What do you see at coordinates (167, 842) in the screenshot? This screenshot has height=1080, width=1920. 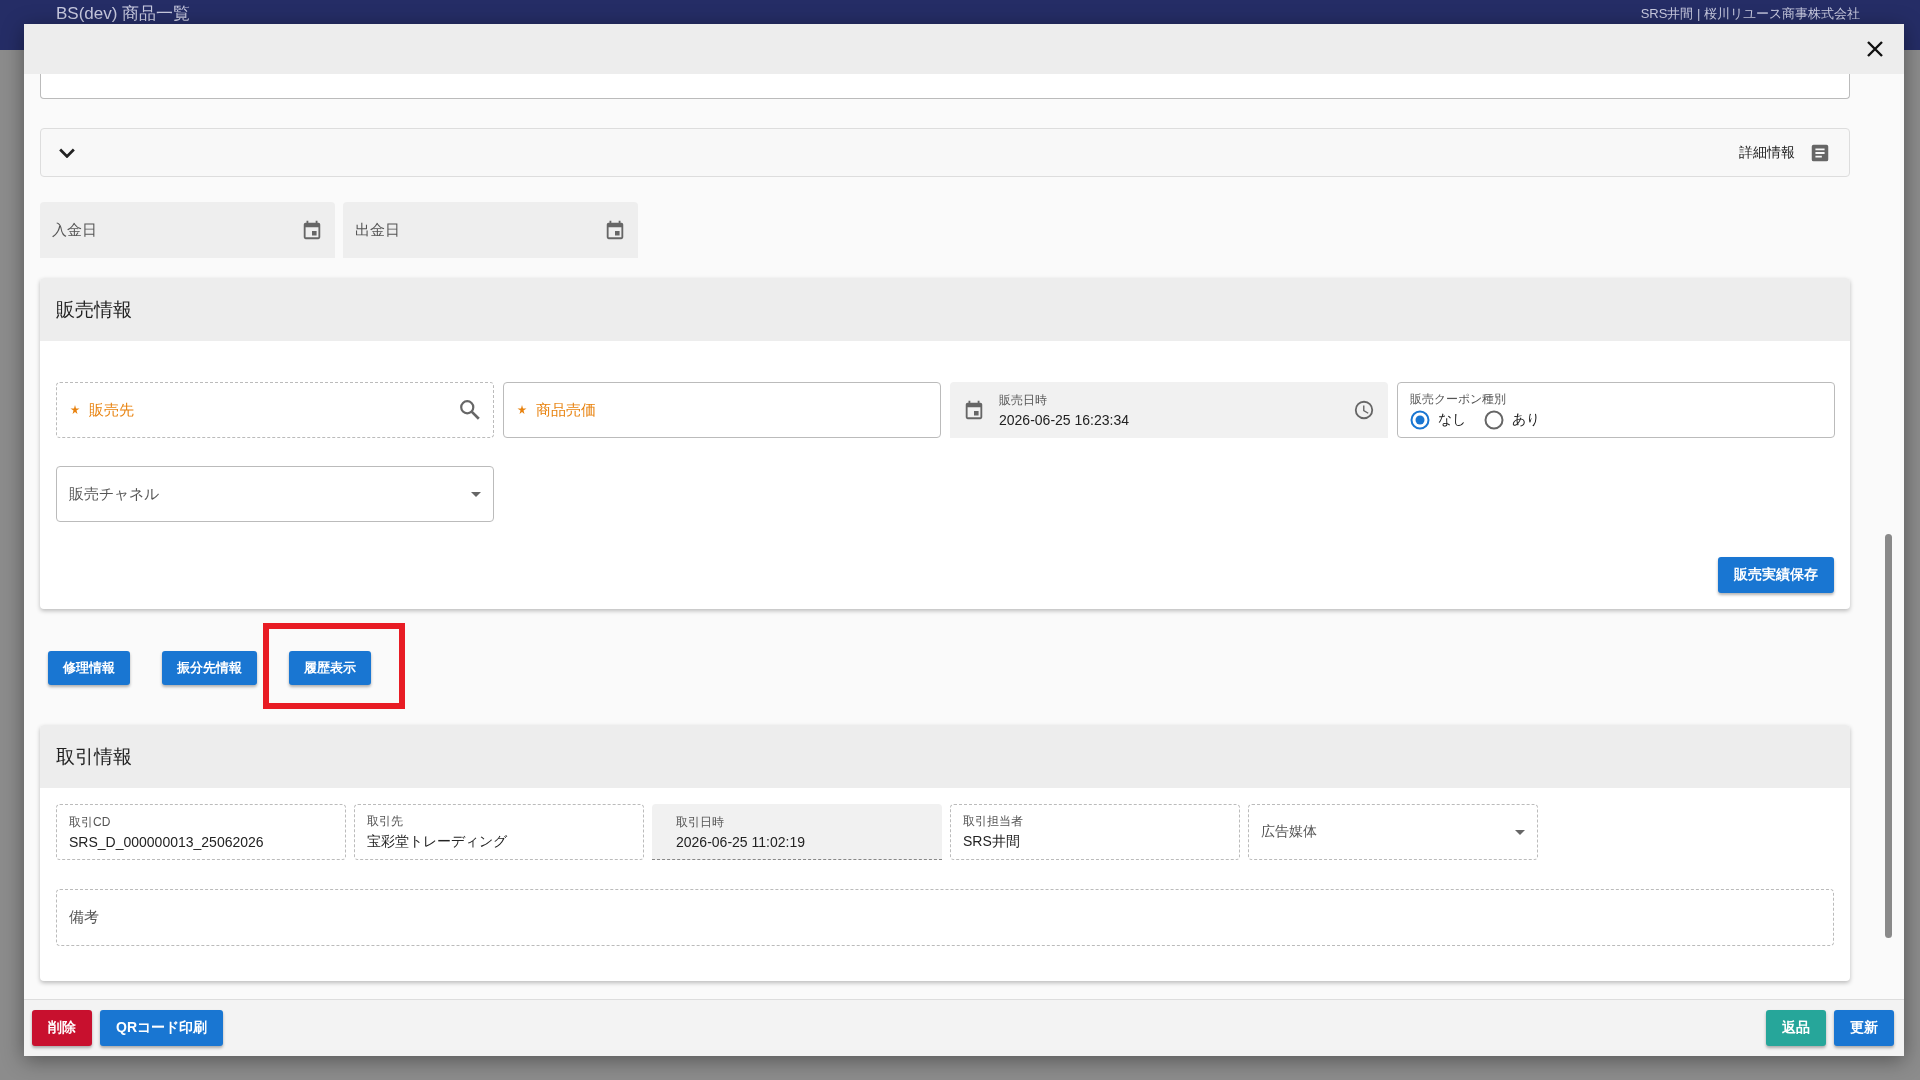 I see `field-value: SRS_D_000000013_25062026` at bounding box center [167, 842].